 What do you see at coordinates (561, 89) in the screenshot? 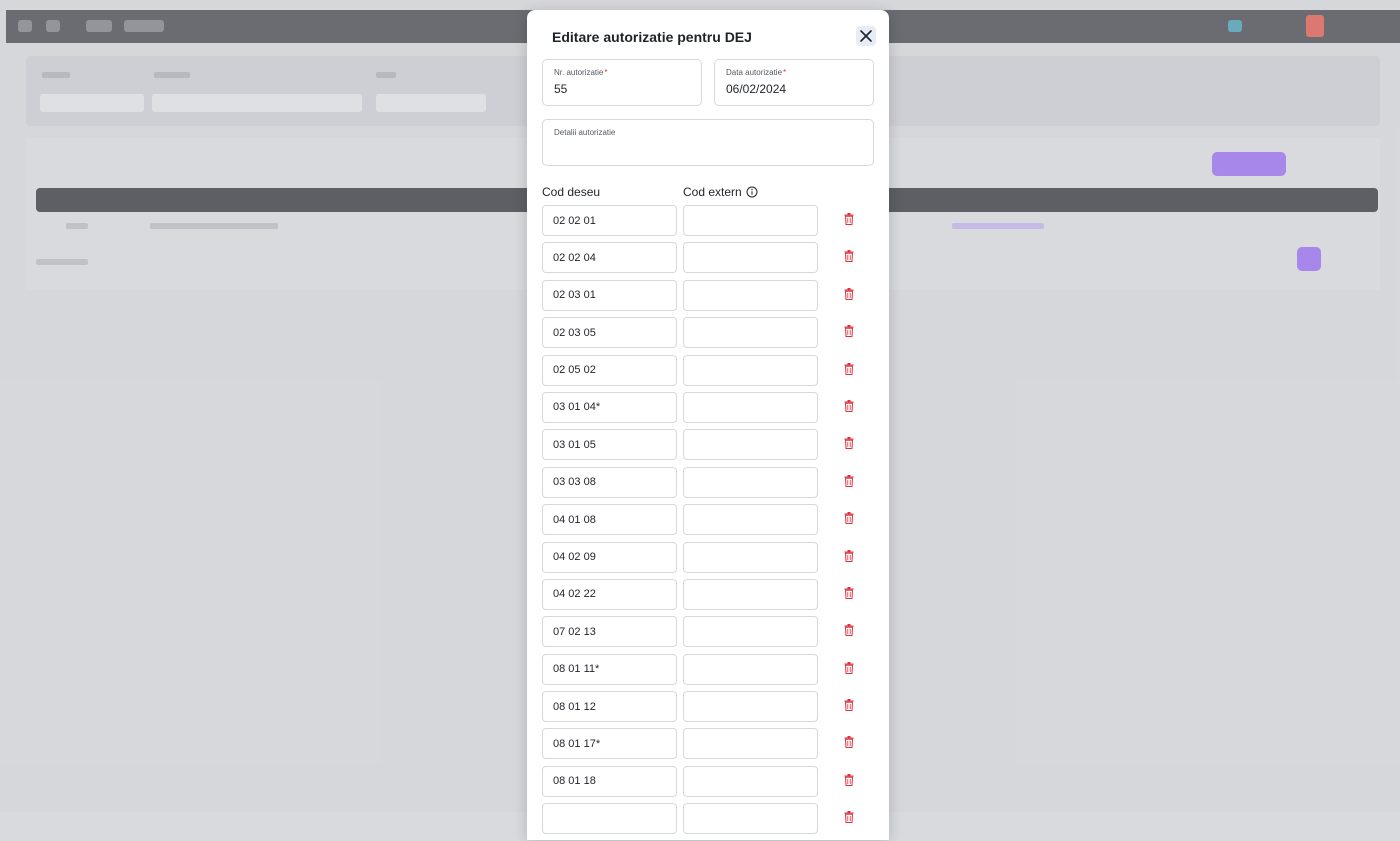
I see `nr-autorizatie-value: 55` at bounding box center [561, 89].